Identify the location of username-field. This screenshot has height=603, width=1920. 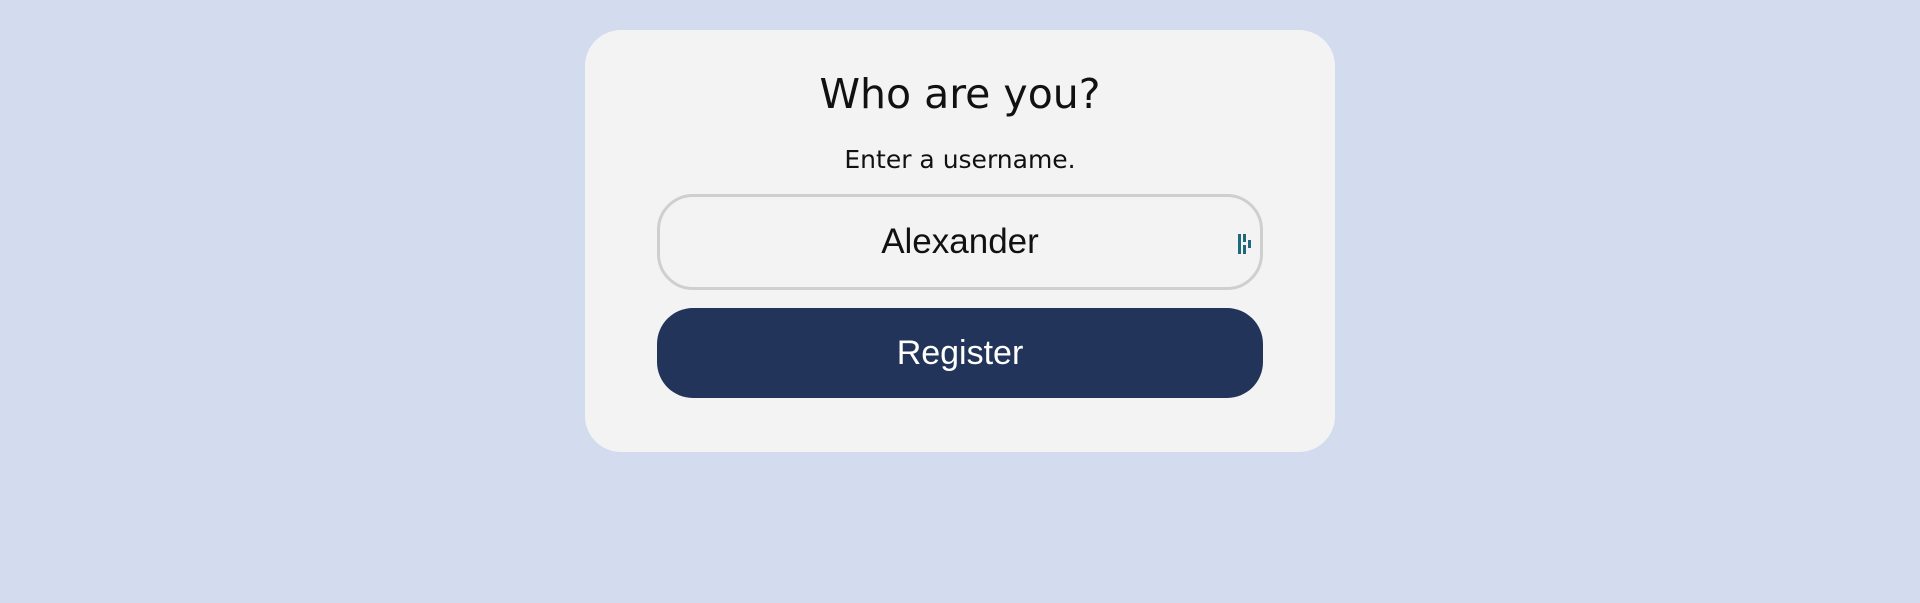
(960, 242).